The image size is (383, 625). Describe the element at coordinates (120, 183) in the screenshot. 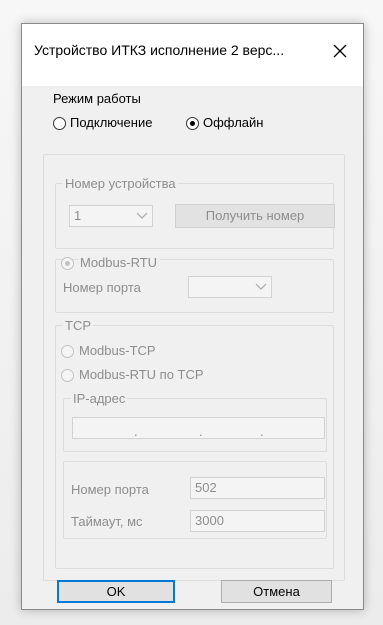

I see `device-number-label: Номер устройства` at that location.